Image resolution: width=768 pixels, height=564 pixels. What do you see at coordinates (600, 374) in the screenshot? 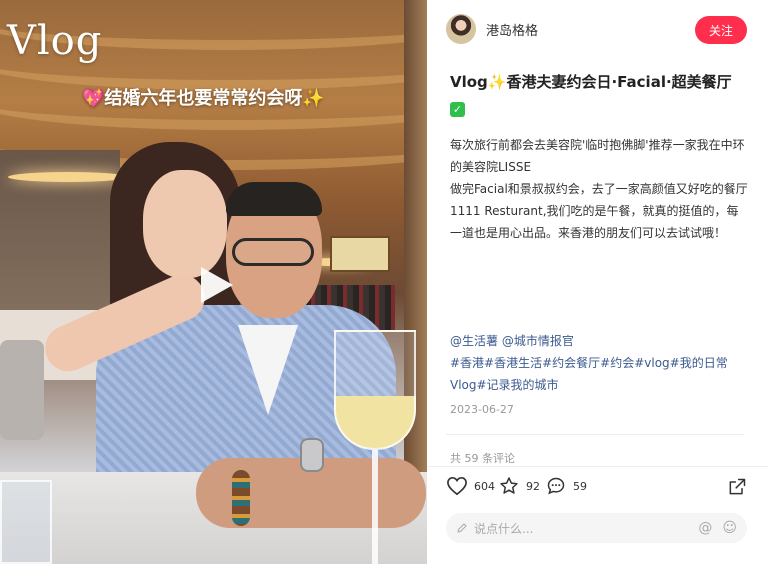
I see `hashtags-link: #香港#香港生活#约会餐厅#约会#vlog#我的日常Vlog#记录我的城市` at bounding box center [600, 374].